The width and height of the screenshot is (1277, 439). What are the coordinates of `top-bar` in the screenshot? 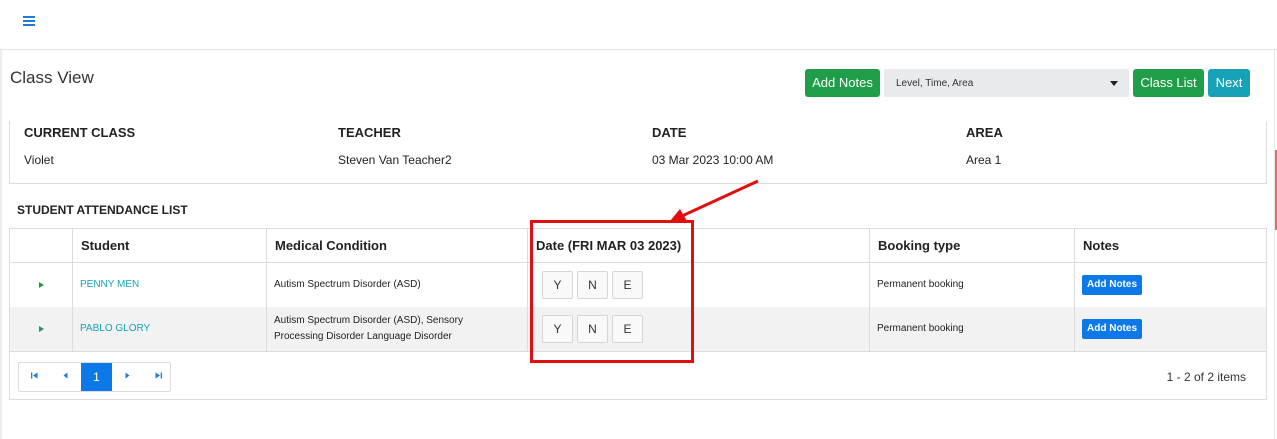 It's located at (638, 25).